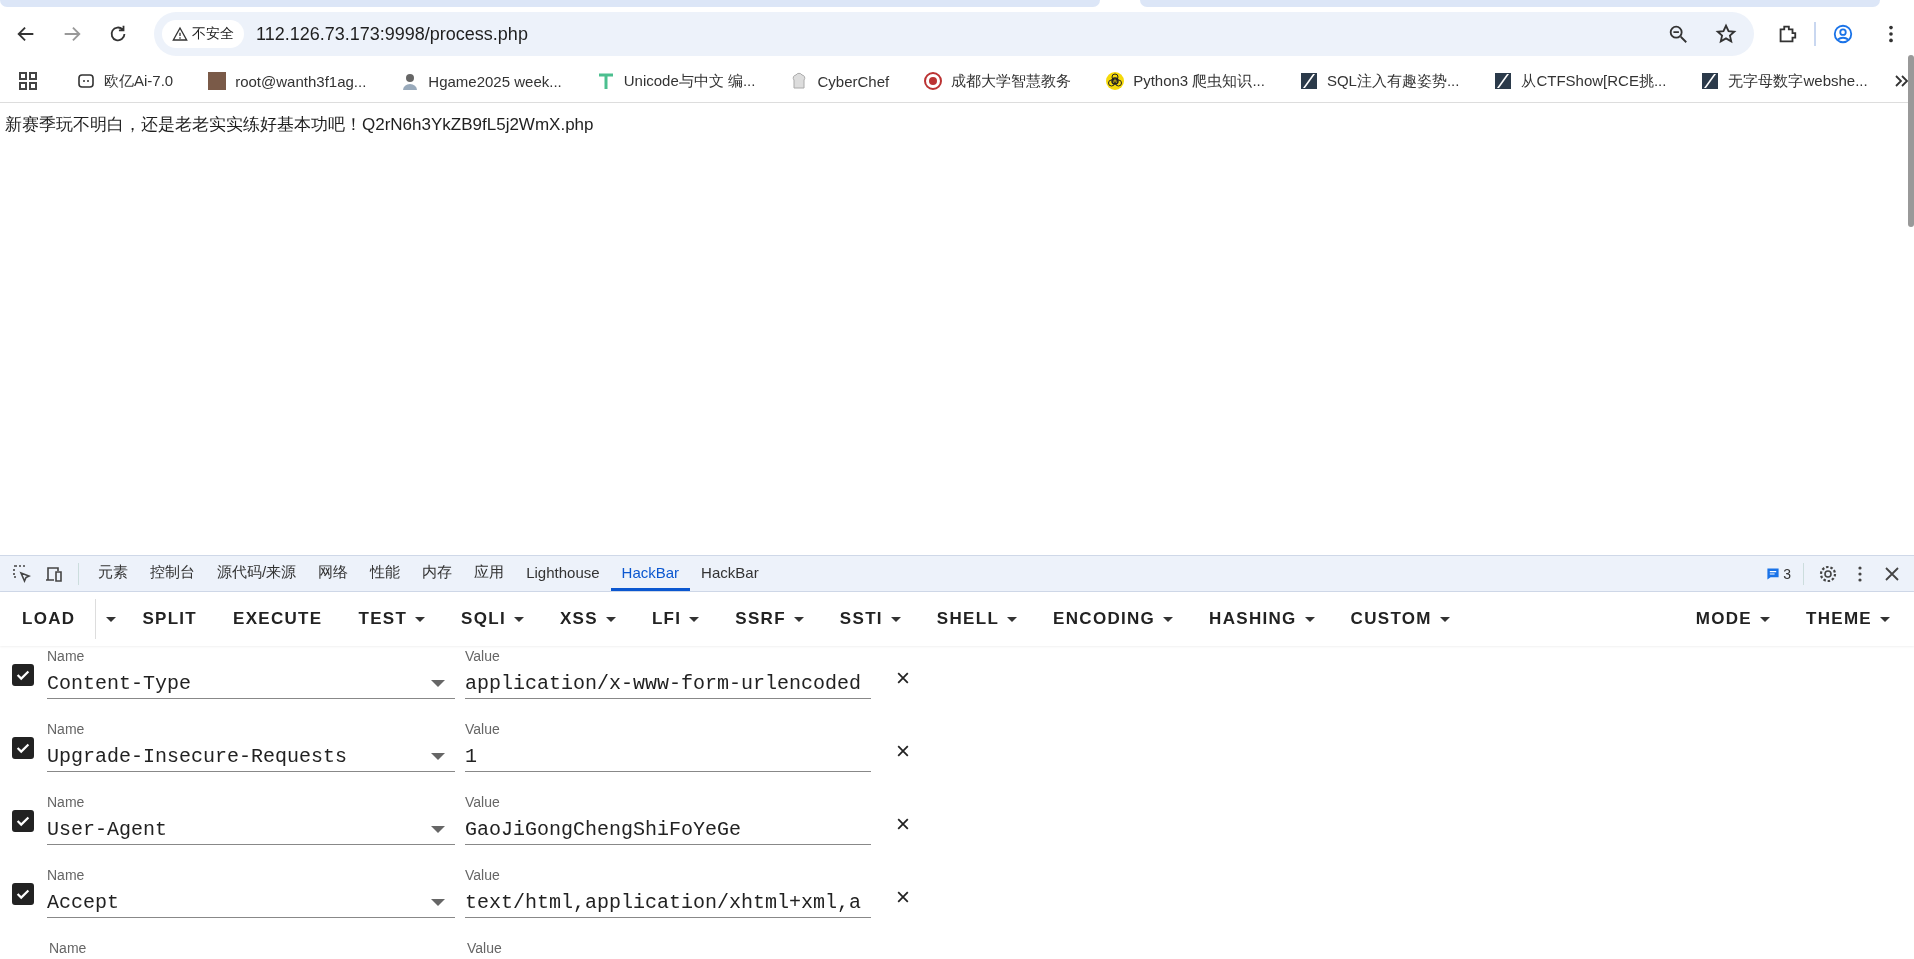 The width and height of the screenshot is (1914, 959). What do you see at coordinates (385, 573) in the screenshot?
I see `devtools-tab: 性能` at bounding box center [385, 573].